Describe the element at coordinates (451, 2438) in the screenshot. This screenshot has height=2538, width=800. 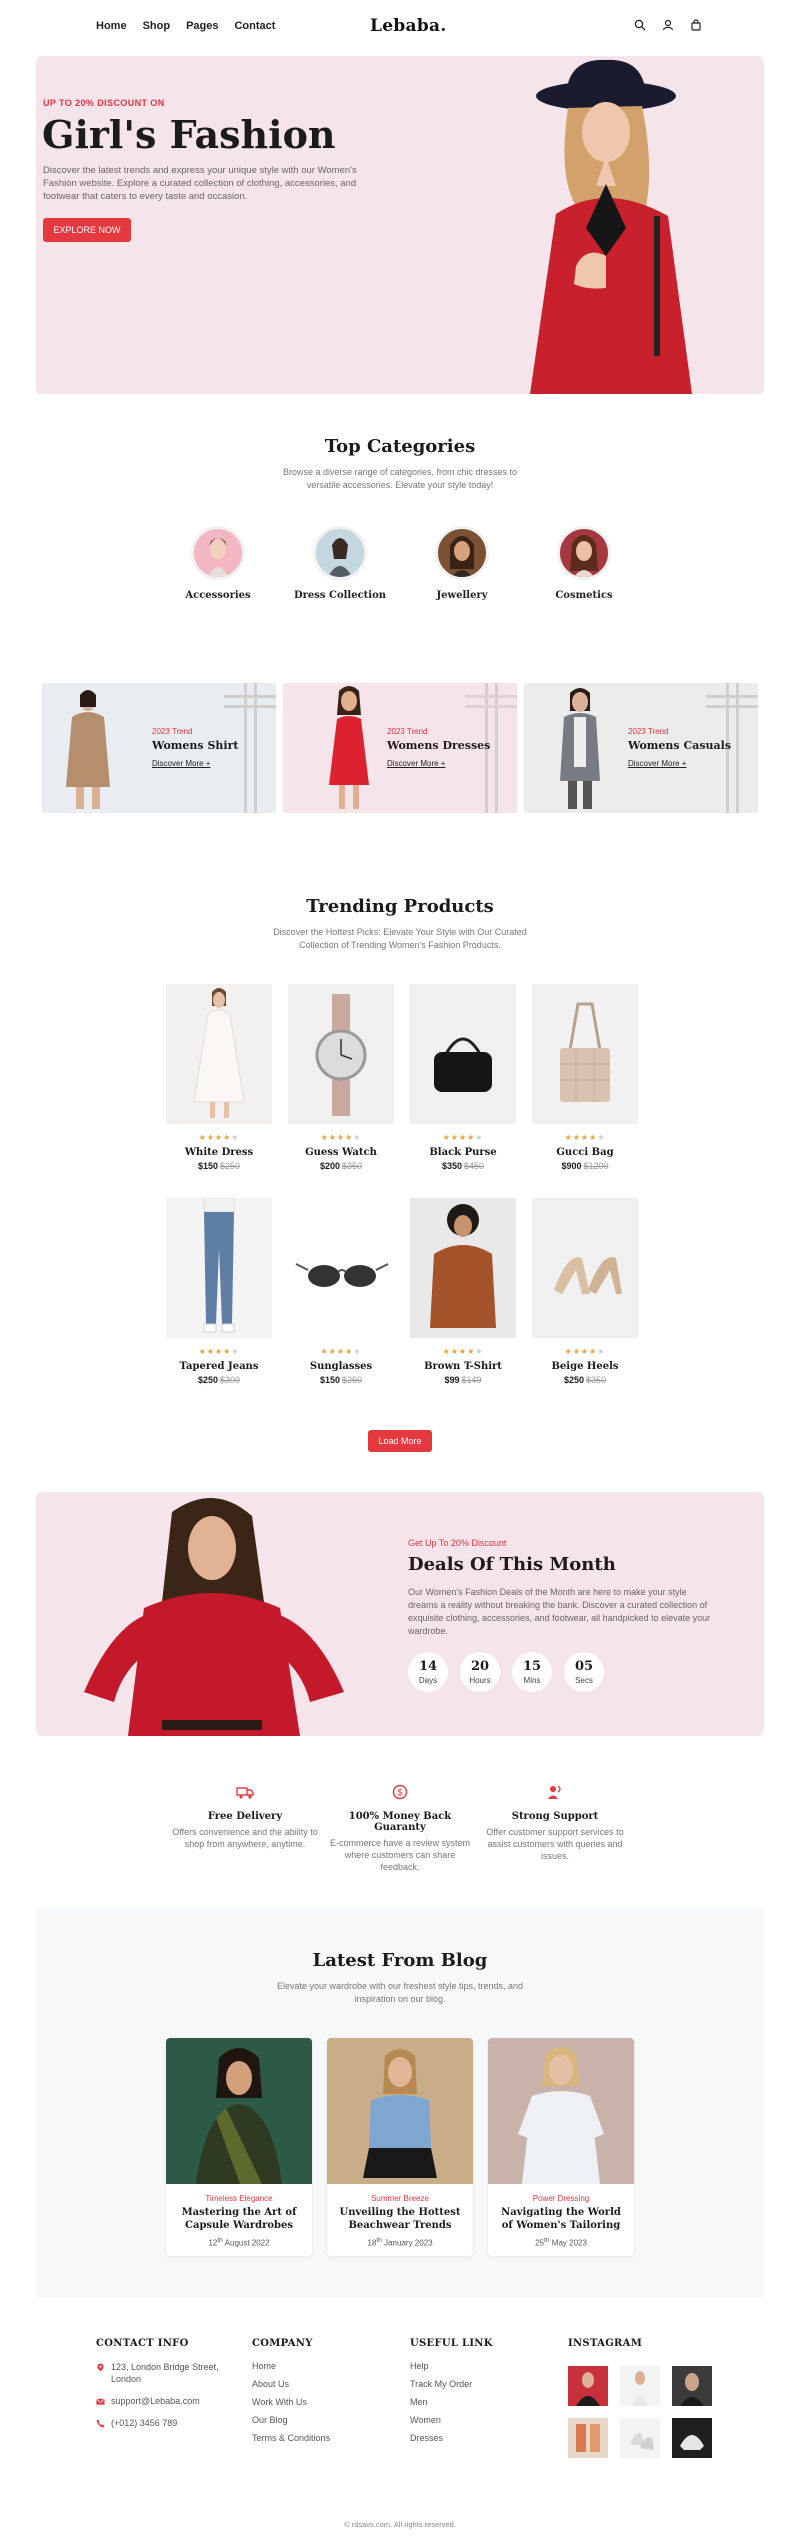
I see `footer-link: Dresses` at that location.